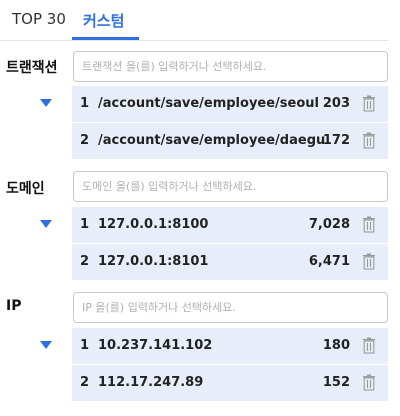 This screenshot has width=400, height=416. What do you see at coordinates (230, 307) in the screenshot?
I see `ip-search-input` at bounding box center [230, 307].